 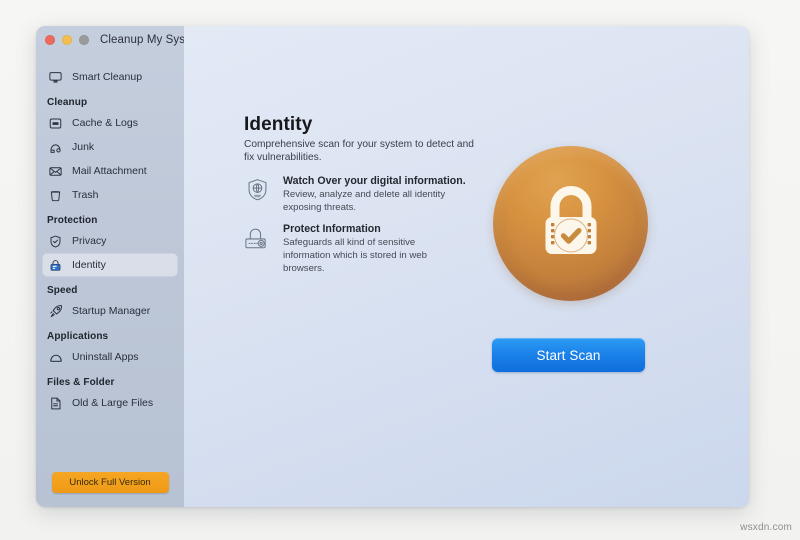 What do you see at coordinates (55, 147) in the screenshot?
I see `junk-icon` at bounding box center [55, 147].